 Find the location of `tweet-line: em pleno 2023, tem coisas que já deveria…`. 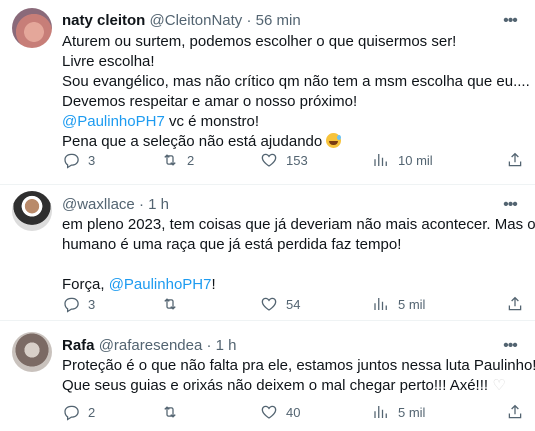

tweet-line: em pleno 2023, tem coisas que já deveria… is located at coordinates (298, 224).